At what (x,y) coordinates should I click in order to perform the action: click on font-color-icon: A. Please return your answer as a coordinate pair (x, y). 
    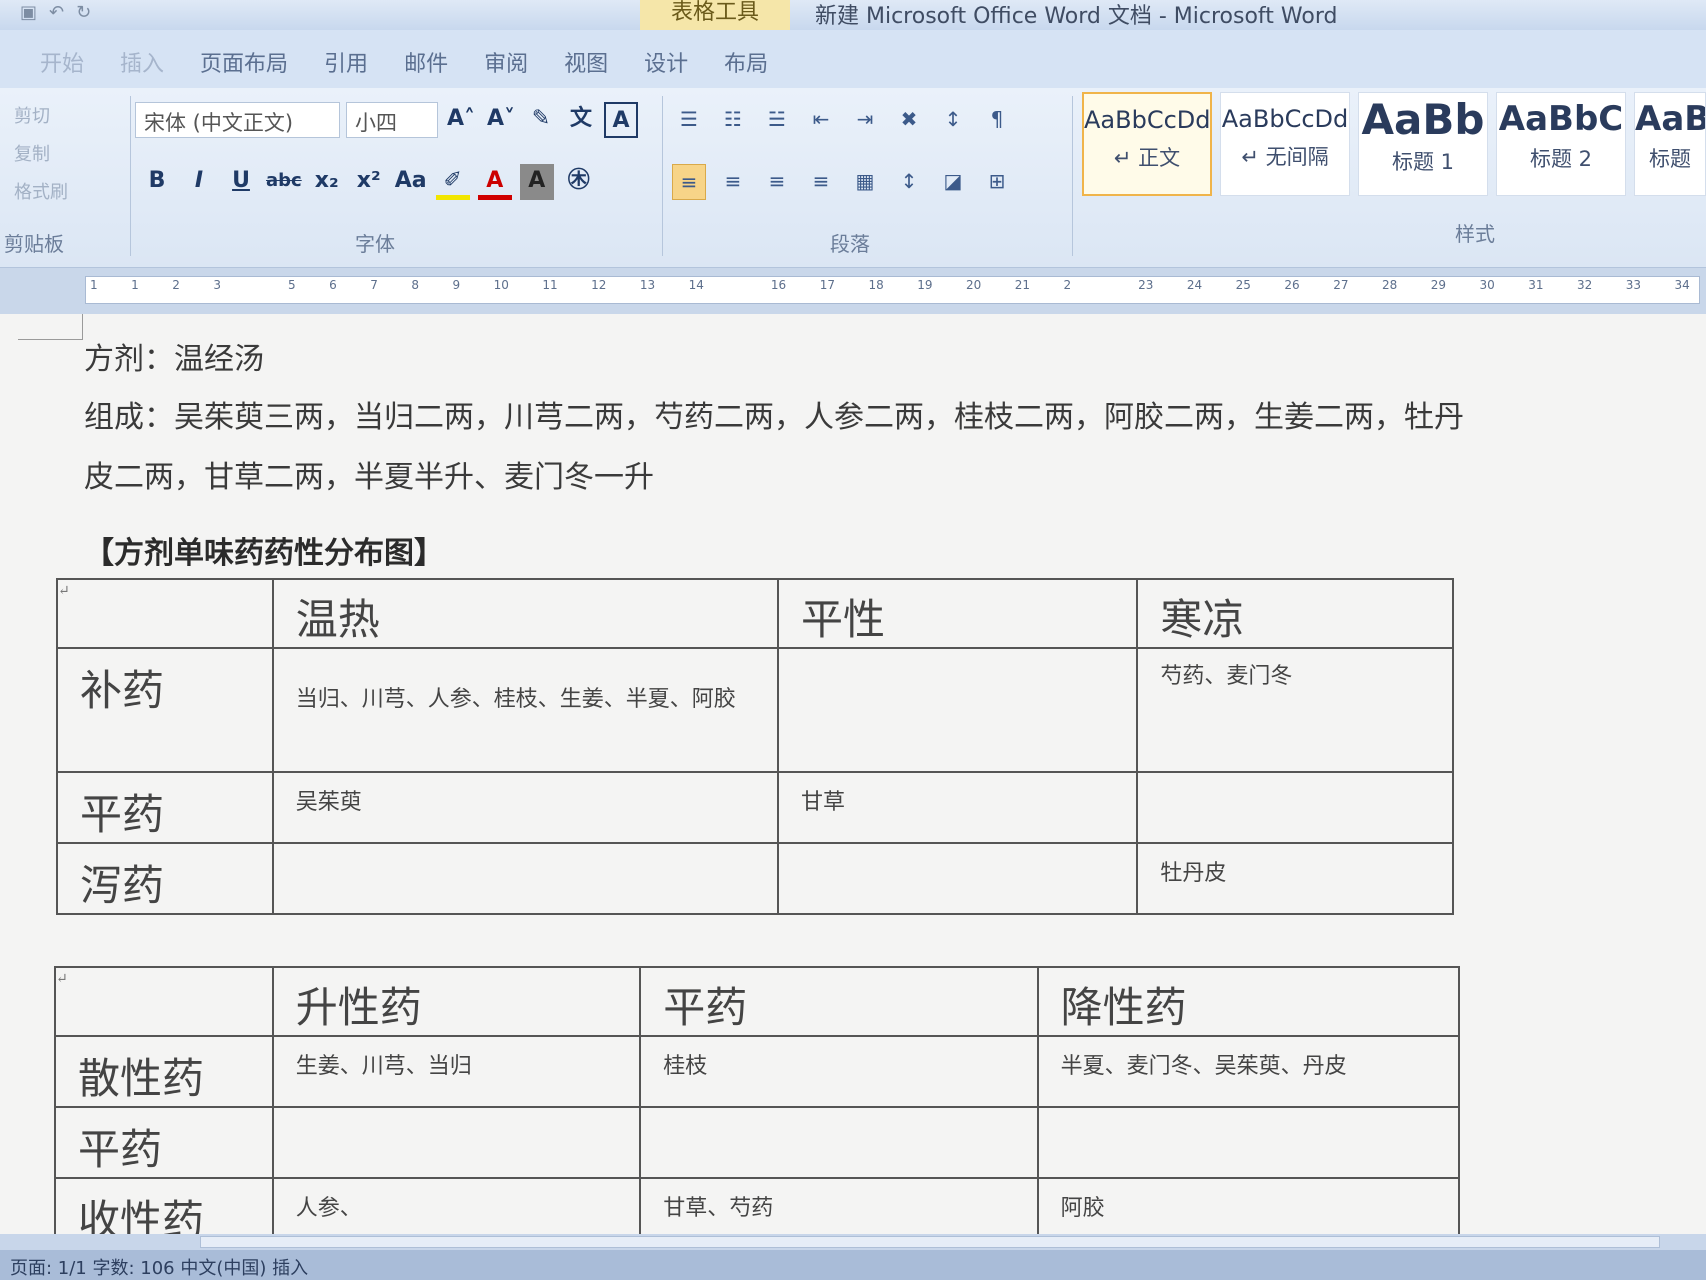
    Looking at the image, I should click on (494, 182).